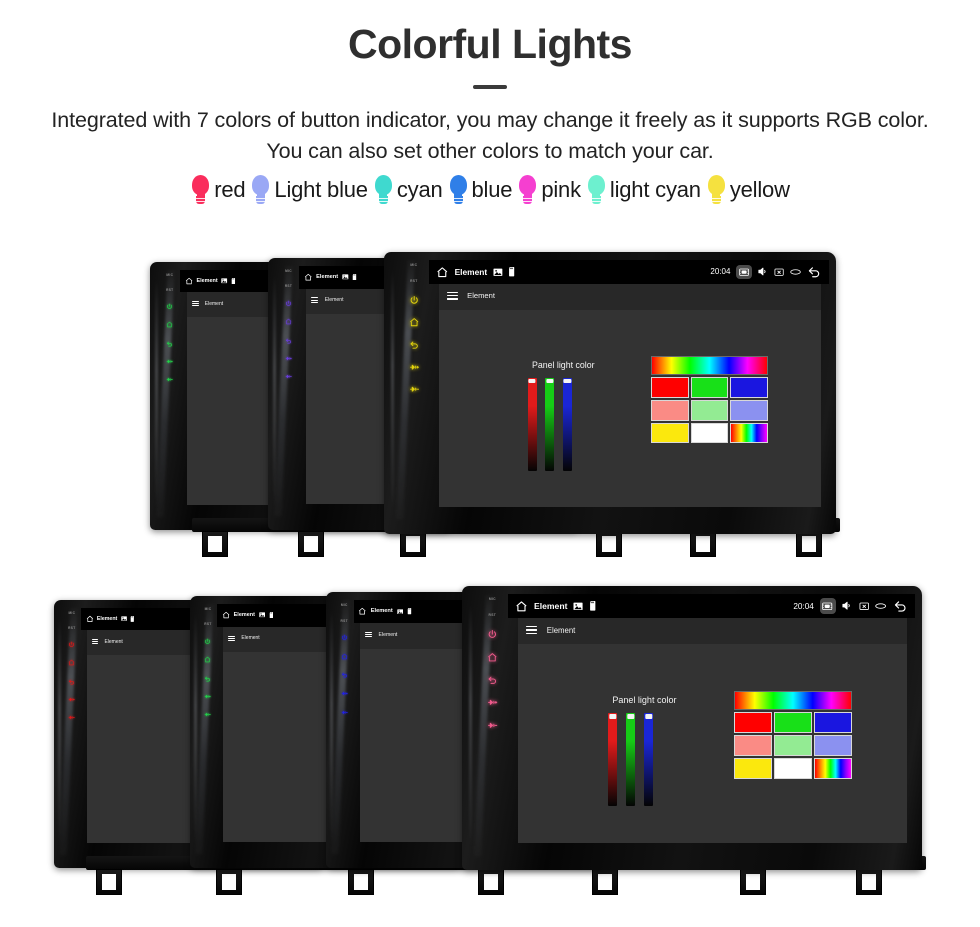 Image resolution: width=980 pixels, height=927 pixels. I want to click on panel-light-color-label: Panel light color, so click(563, 365).